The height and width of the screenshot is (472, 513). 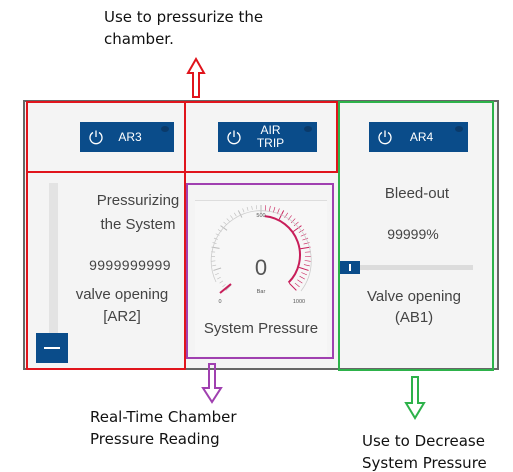 What do you see at coordinates (163, 428) in the screenshot?
I see `annotation-real-time: Real-Time Chamber Pressure Reading` at bounding box center [163, 428].